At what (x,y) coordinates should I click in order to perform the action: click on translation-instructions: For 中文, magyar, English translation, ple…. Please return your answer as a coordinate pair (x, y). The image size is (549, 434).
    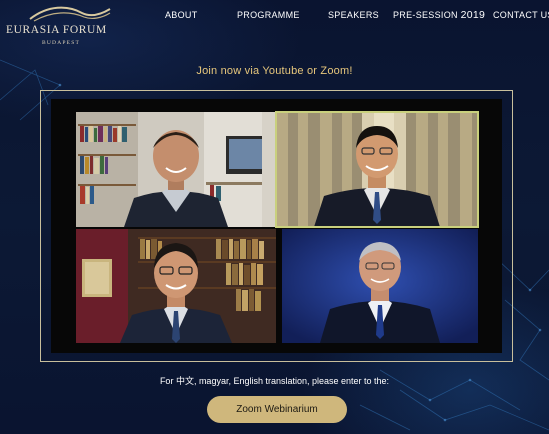
    Looking at the image, I should click on (274, 381).